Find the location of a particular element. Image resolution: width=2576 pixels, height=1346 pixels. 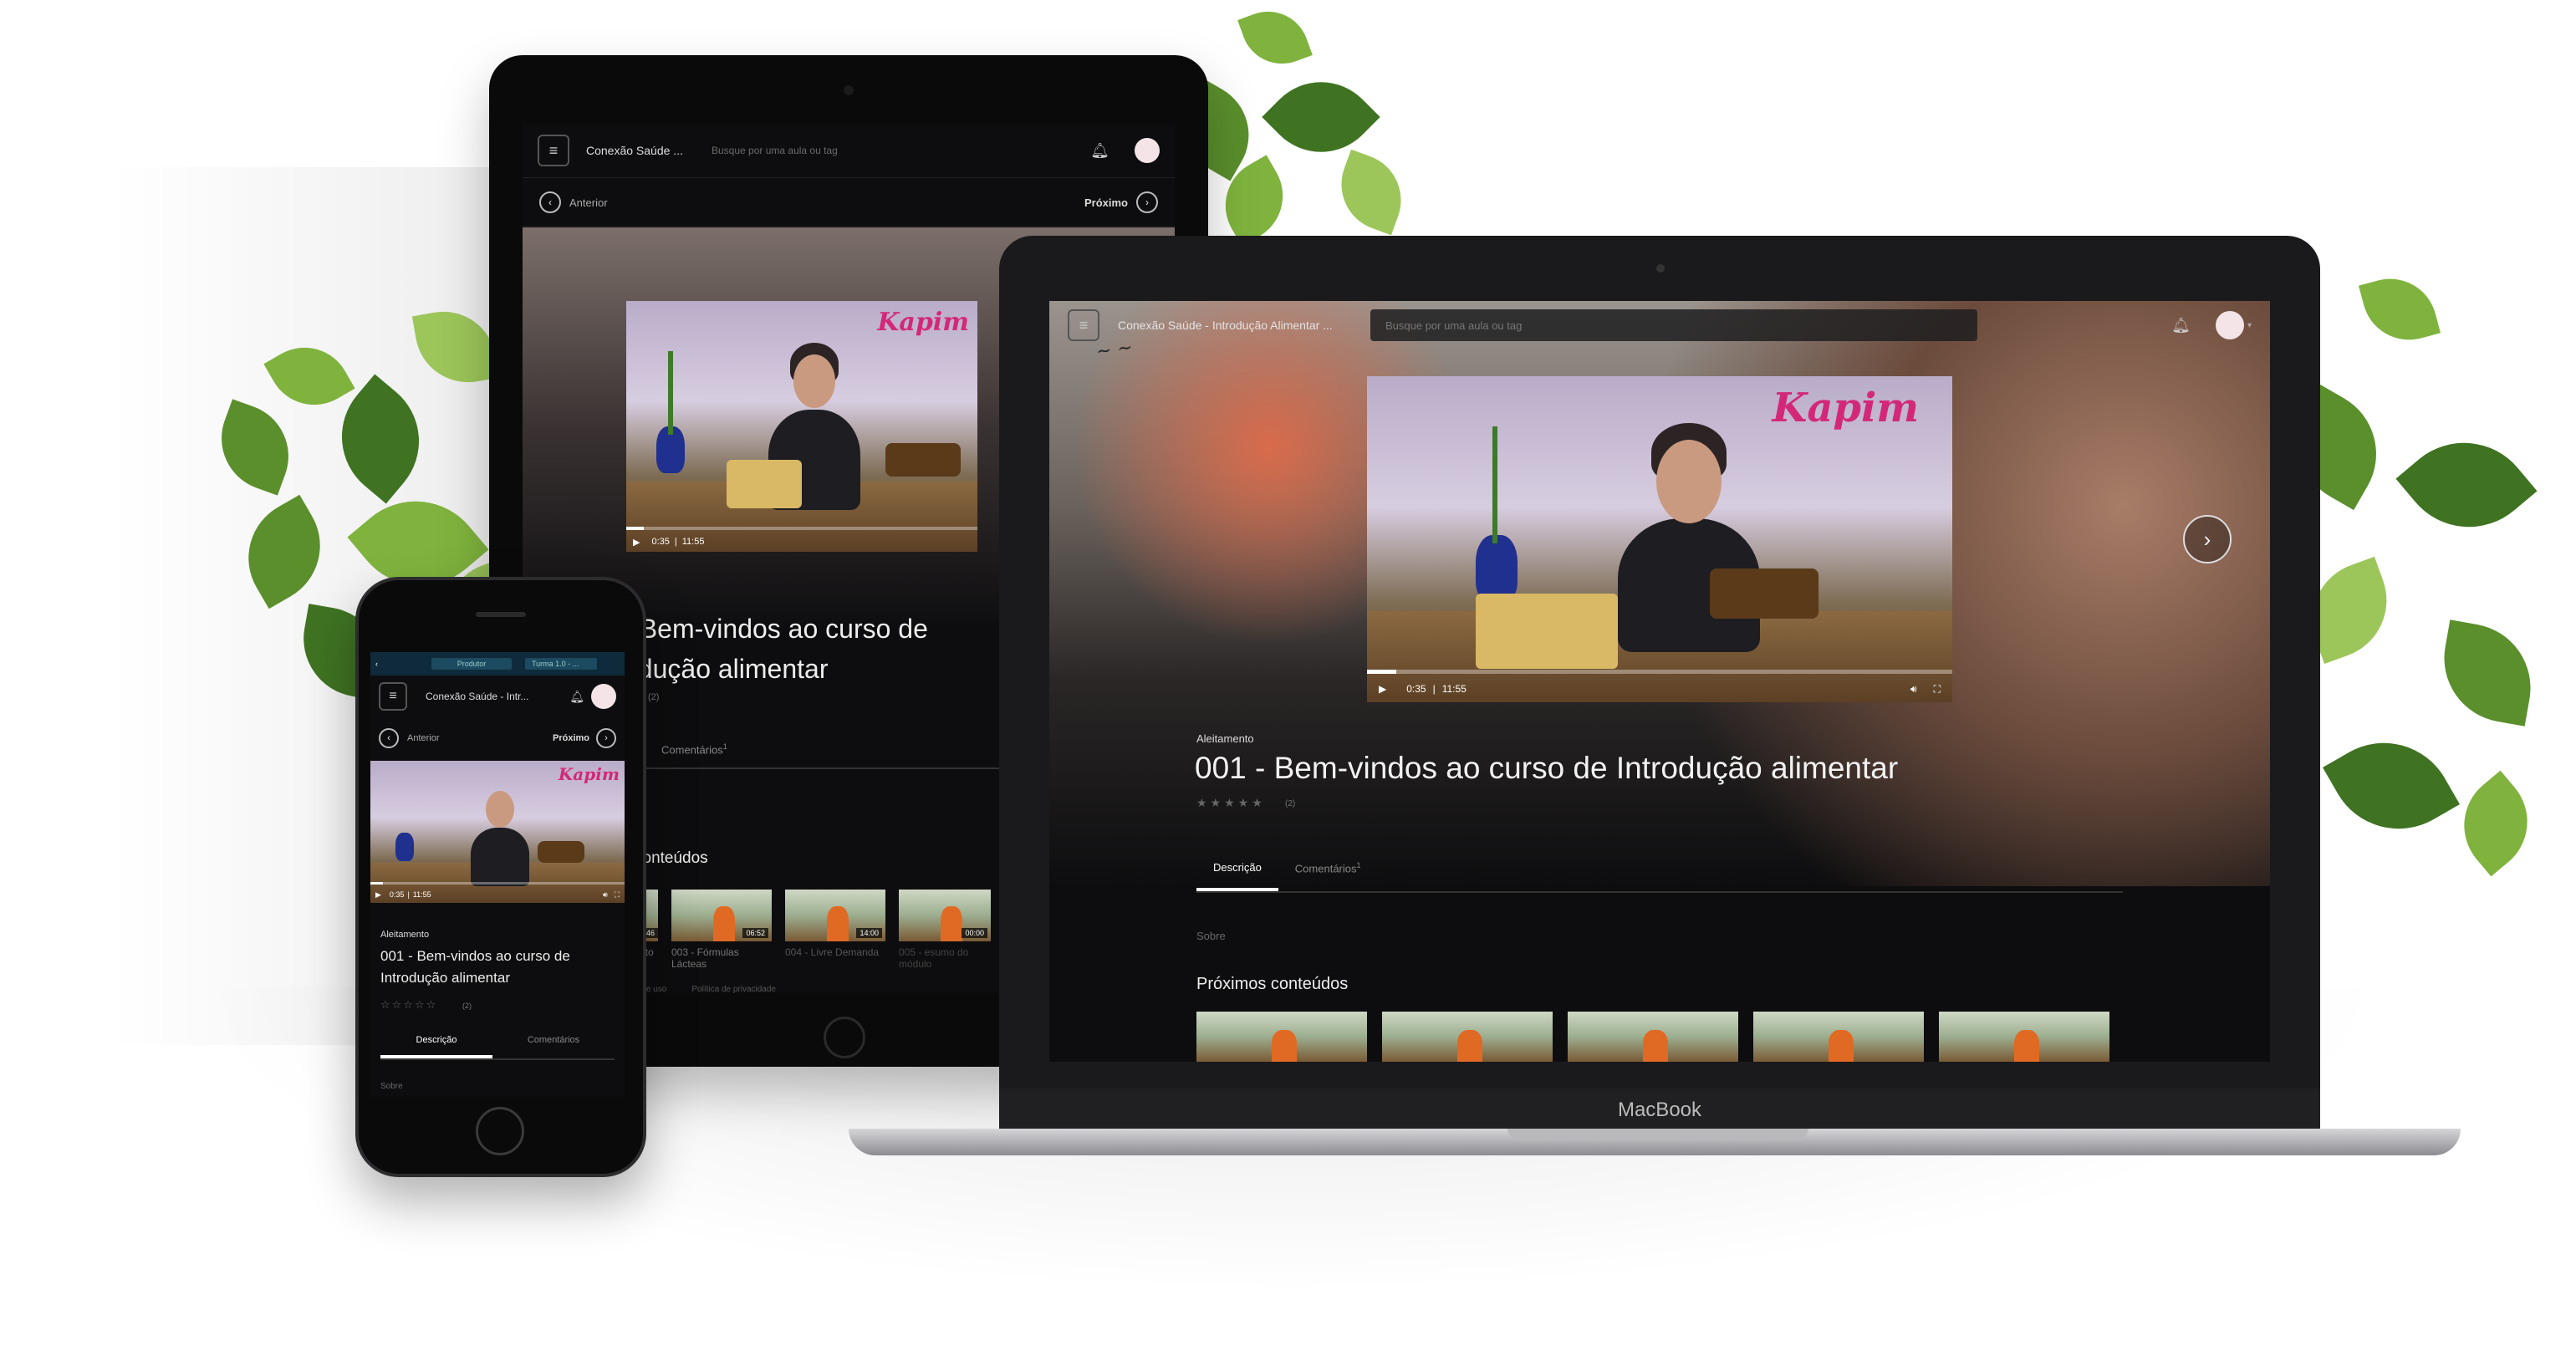

thumb-image: 06:52 is located at coordinates (721, 915).